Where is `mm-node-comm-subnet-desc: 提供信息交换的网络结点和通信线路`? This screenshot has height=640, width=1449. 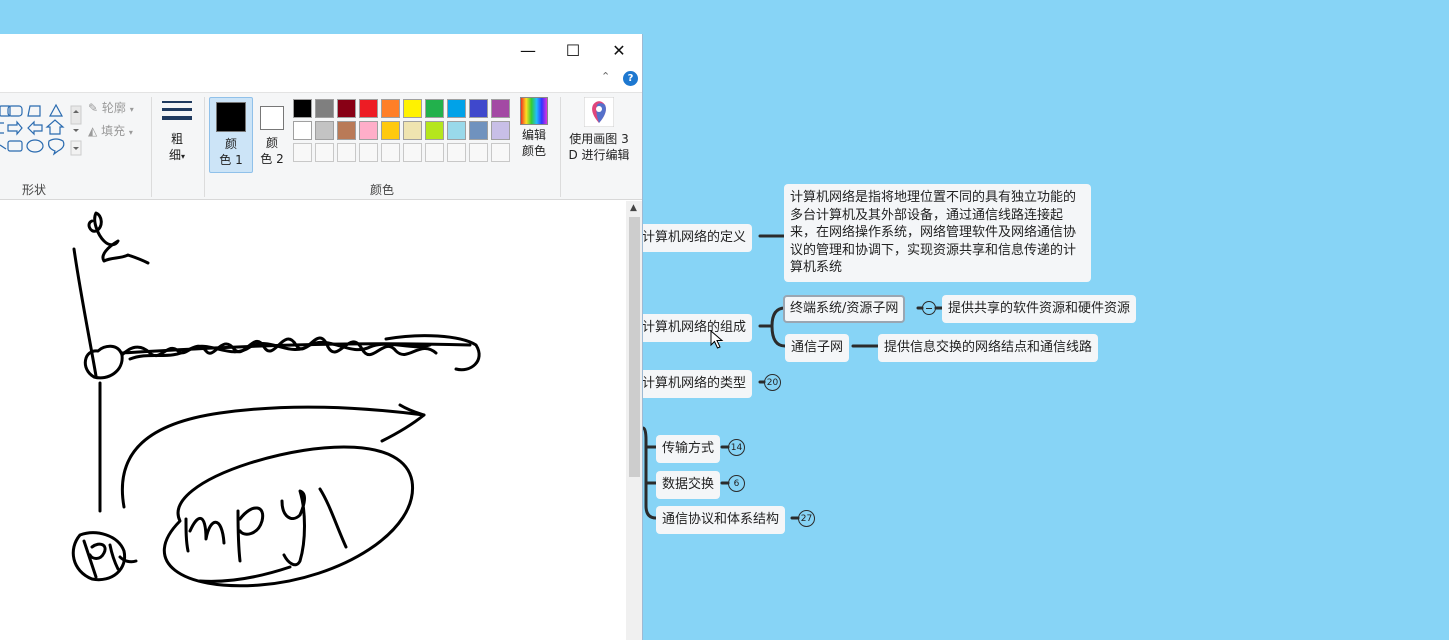
mm-node-comm-subnet-desc: 提供信息交换的网络结点和通信线路 is located at coordinates (988, 348).